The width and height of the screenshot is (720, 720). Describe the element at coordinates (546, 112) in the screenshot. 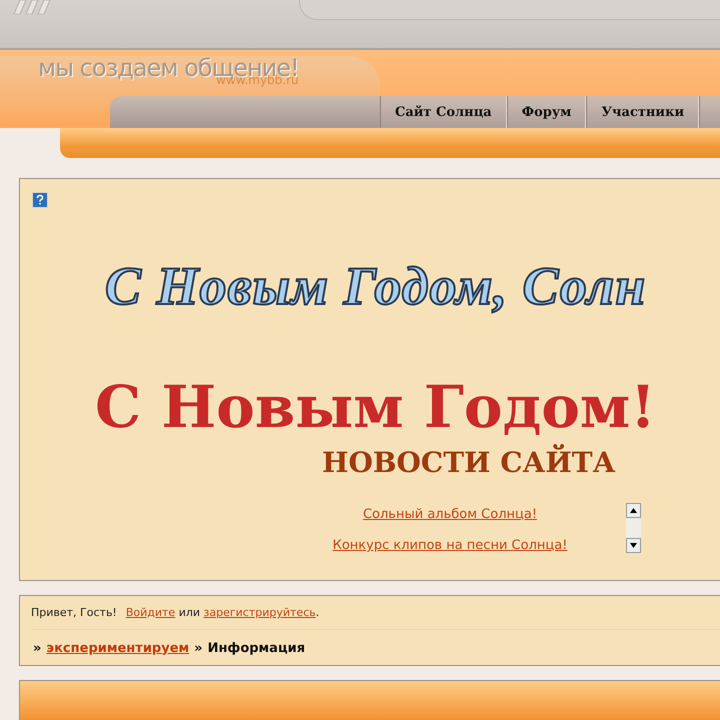

I see `nav-tab: Форум` at that location.